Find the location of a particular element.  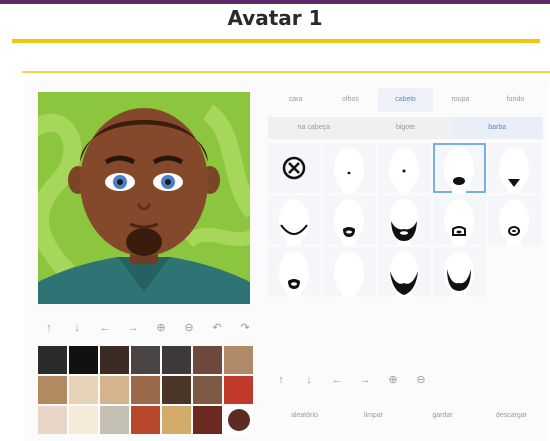

tab-roupa: roupa is located at coordinates (460, 100).